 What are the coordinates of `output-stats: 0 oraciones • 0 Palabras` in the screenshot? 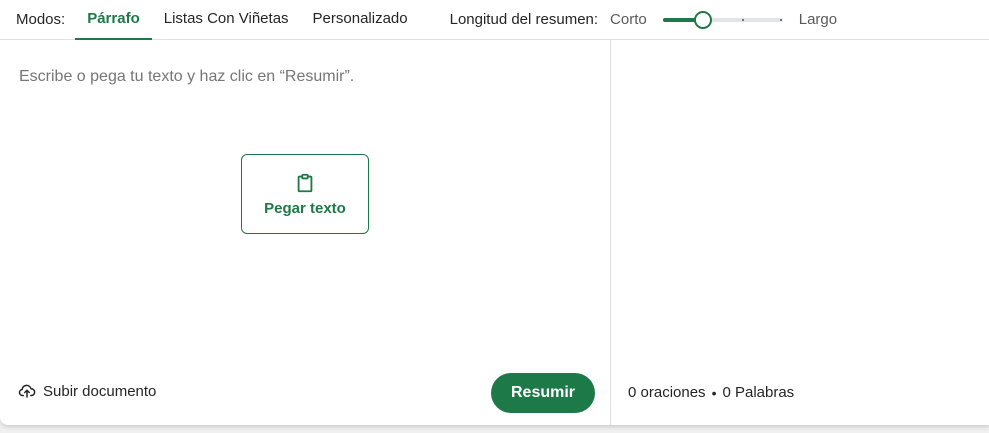 It's located at (711, 392).